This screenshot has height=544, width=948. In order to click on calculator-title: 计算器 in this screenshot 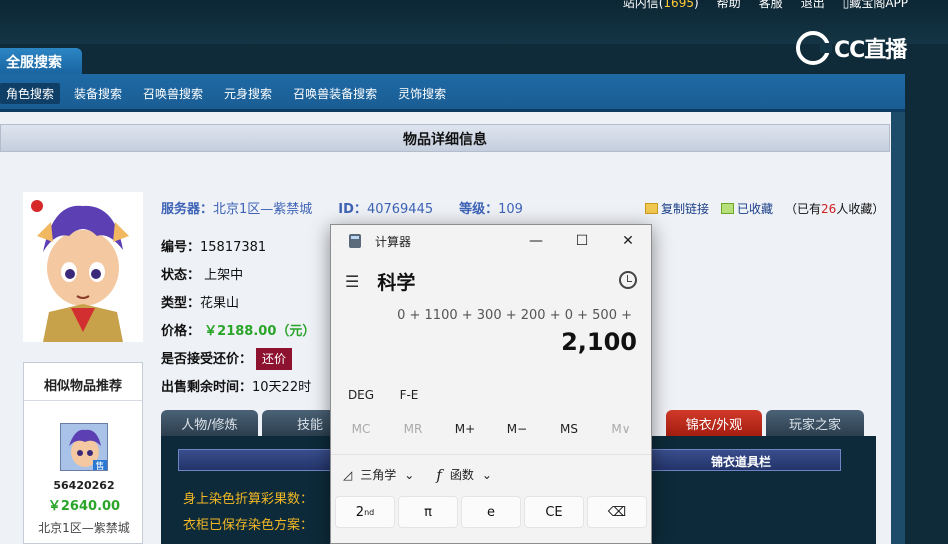, I will do `click(393, 241)`.